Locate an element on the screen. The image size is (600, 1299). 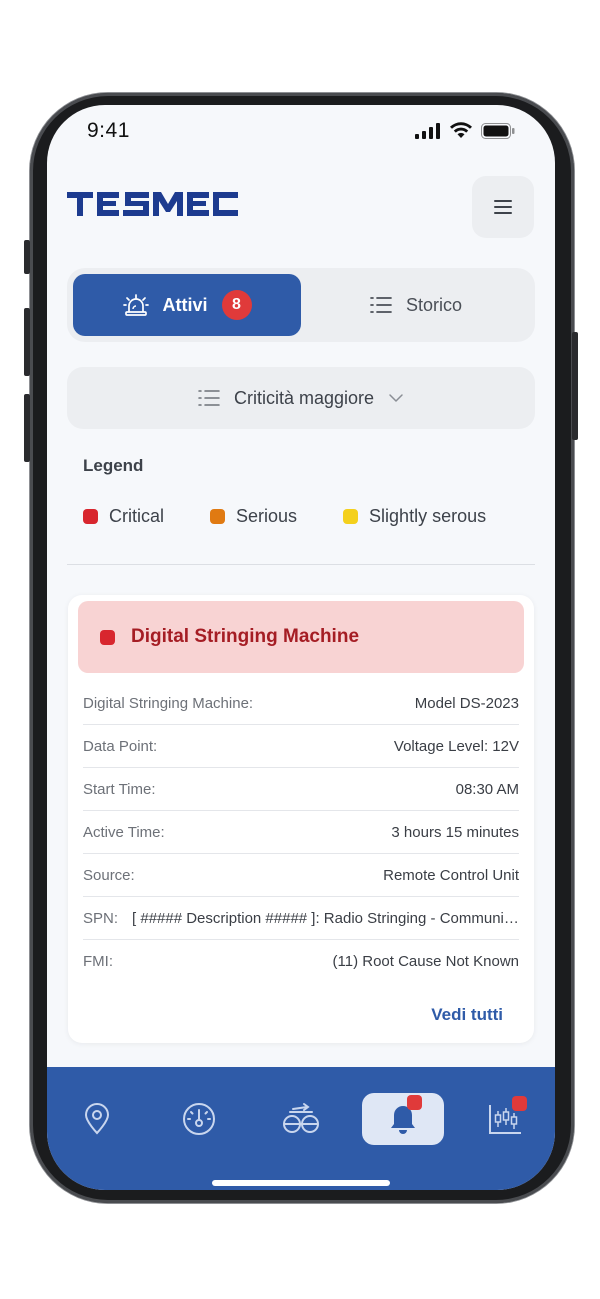
slightly-serious-color-swatch is located at coordinates (351, 516).